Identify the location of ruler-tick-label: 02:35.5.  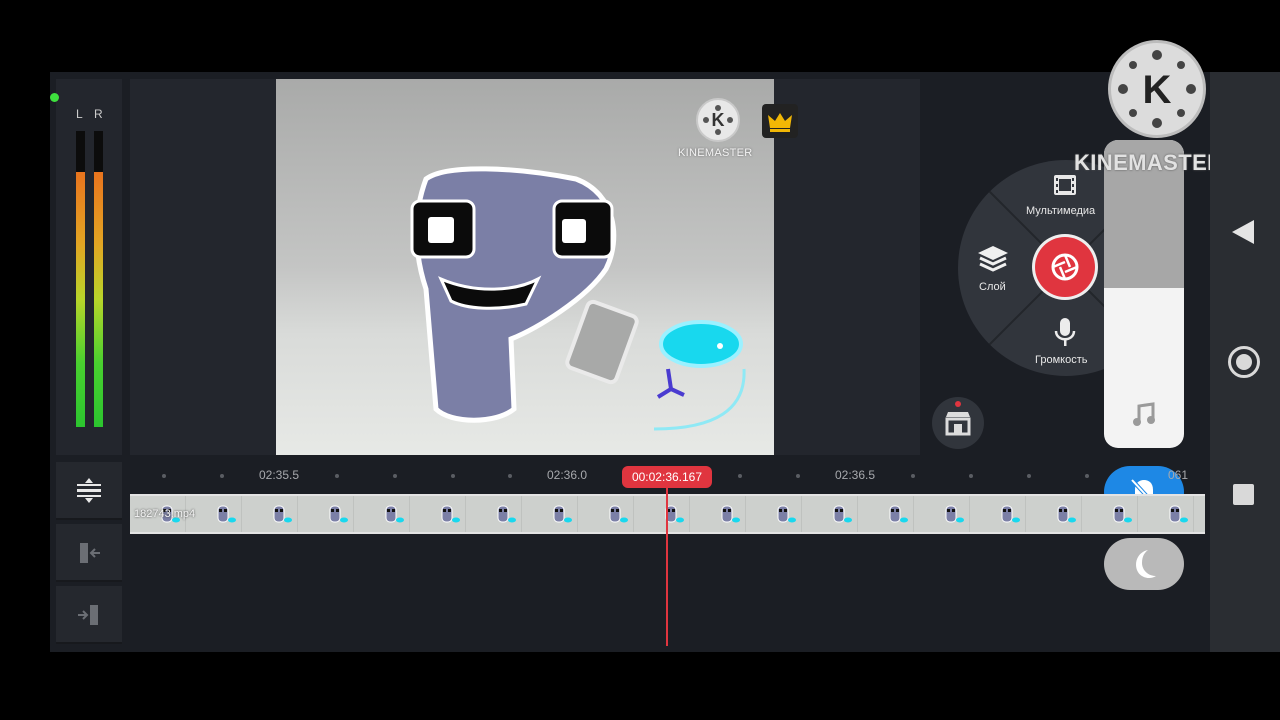
(279, 475).